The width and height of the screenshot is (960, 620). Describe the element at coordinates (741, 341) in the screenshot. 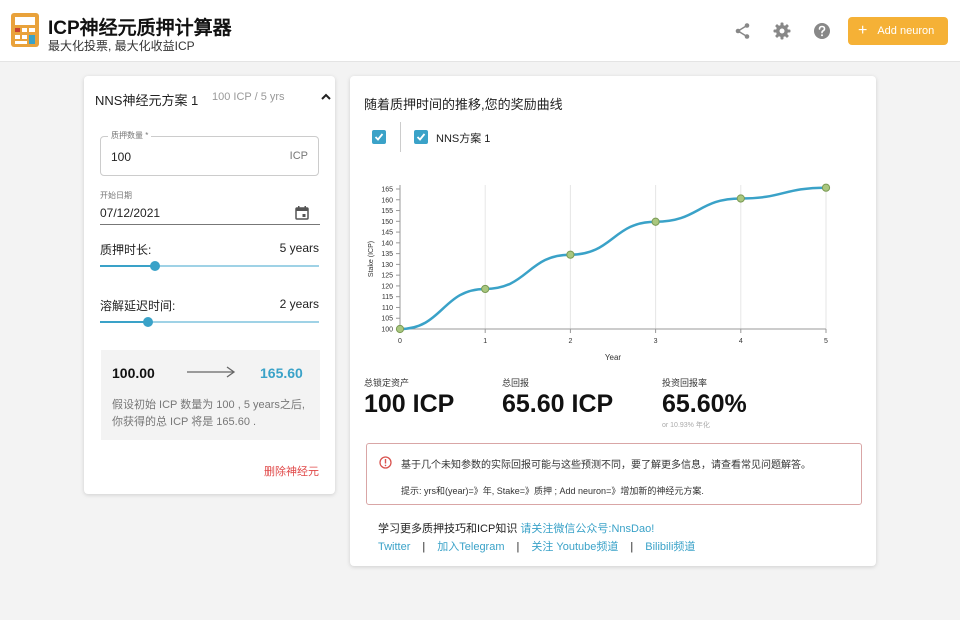

I see `chart-x-tick-label: 4` at that location.